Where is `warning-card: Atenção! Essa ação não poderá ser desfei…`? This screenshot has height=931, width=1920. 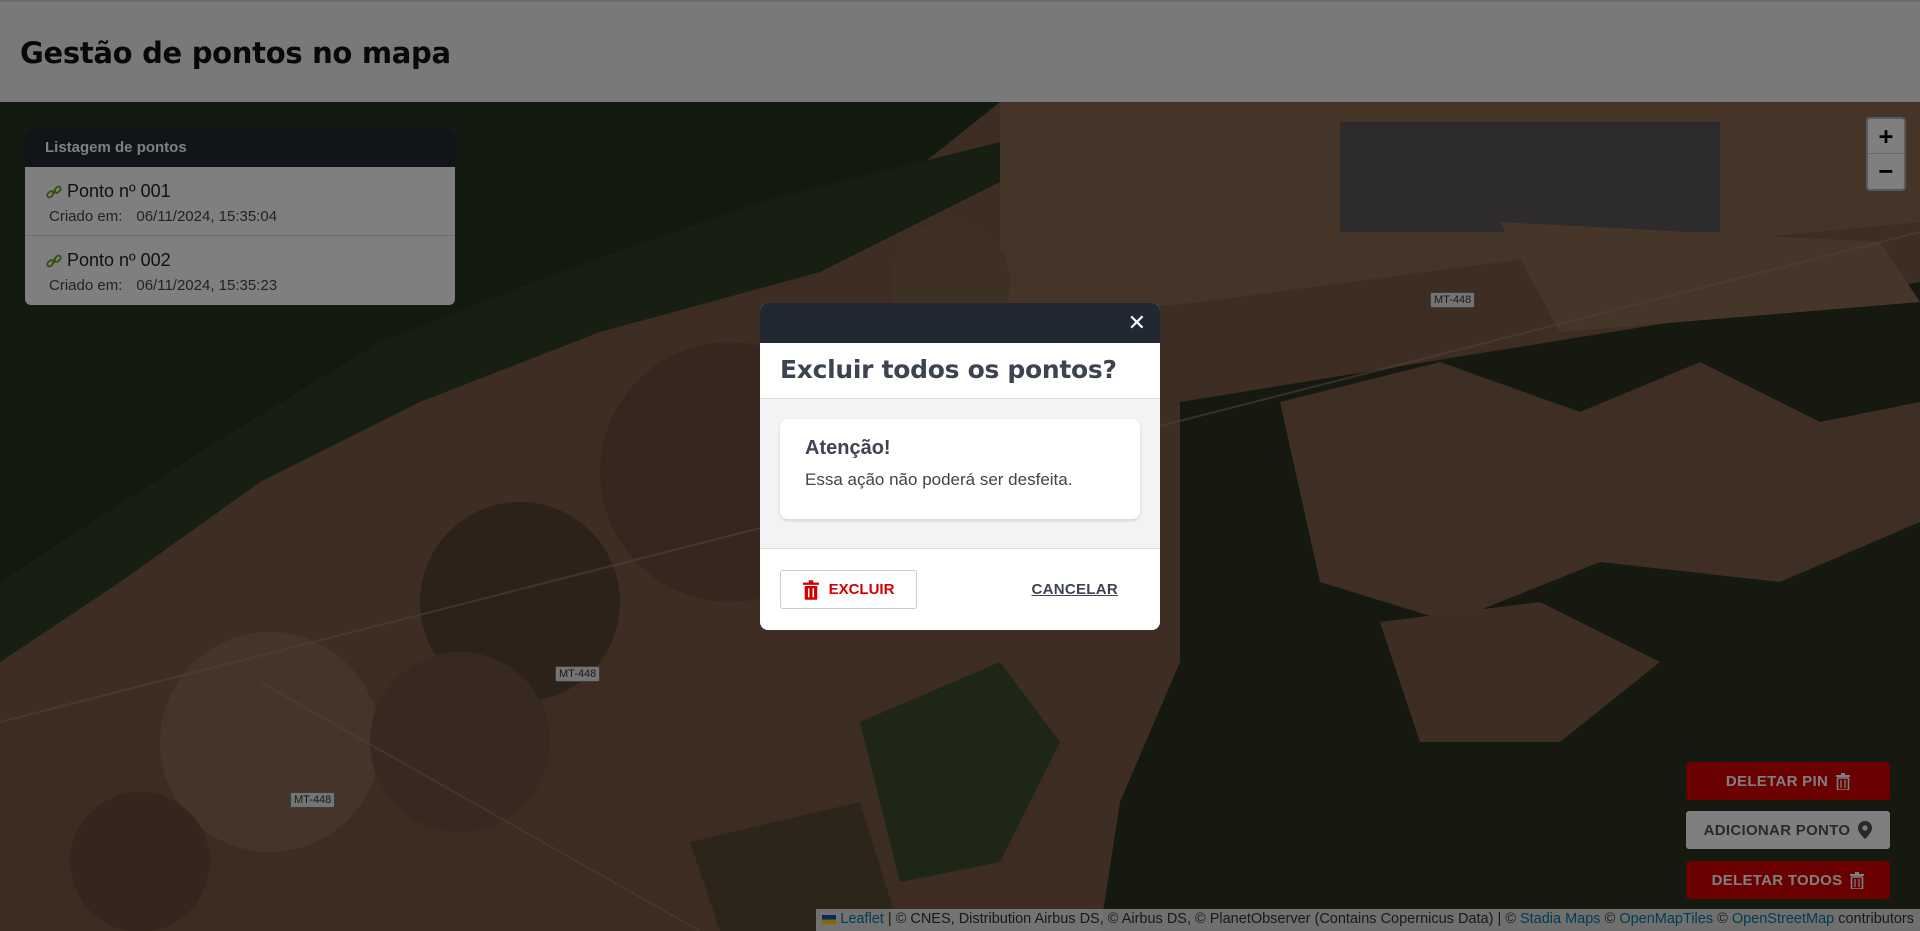
warning-card: Atenção! Essa ação não poderá ser desfei… is located at coordinates (960, 469).